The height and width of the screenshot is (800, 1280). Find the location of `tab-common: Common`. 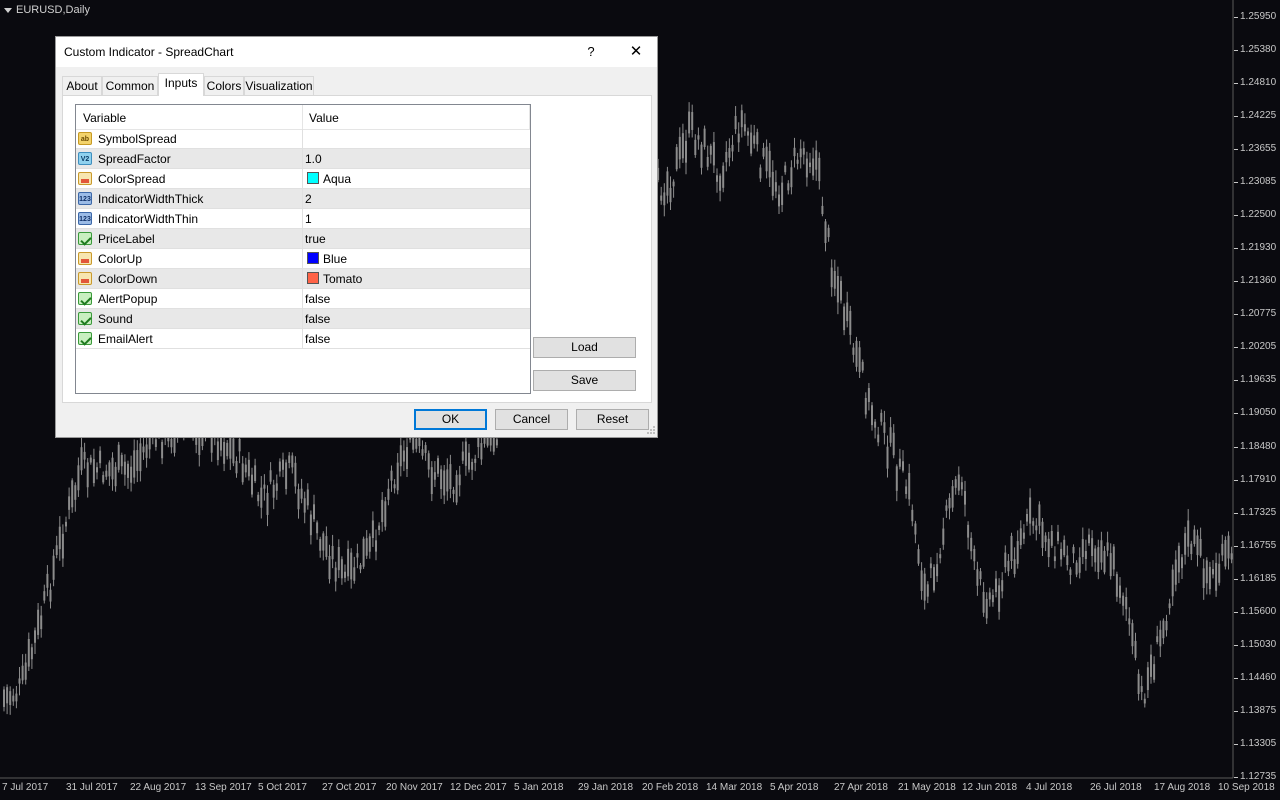

tab-common: Common is located at coordinates (130, 85).